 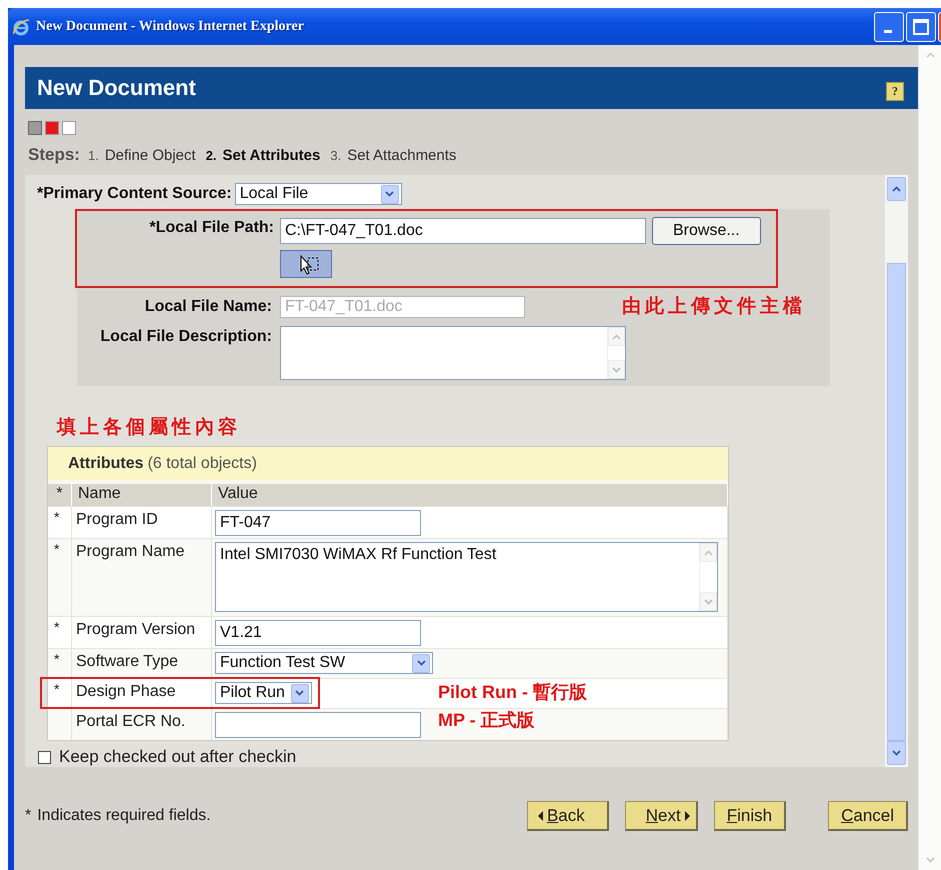 What do you see at coordinates (211, 155) in the screenshot?
I see `step-number: 2.` at bounding box center [211, 155].